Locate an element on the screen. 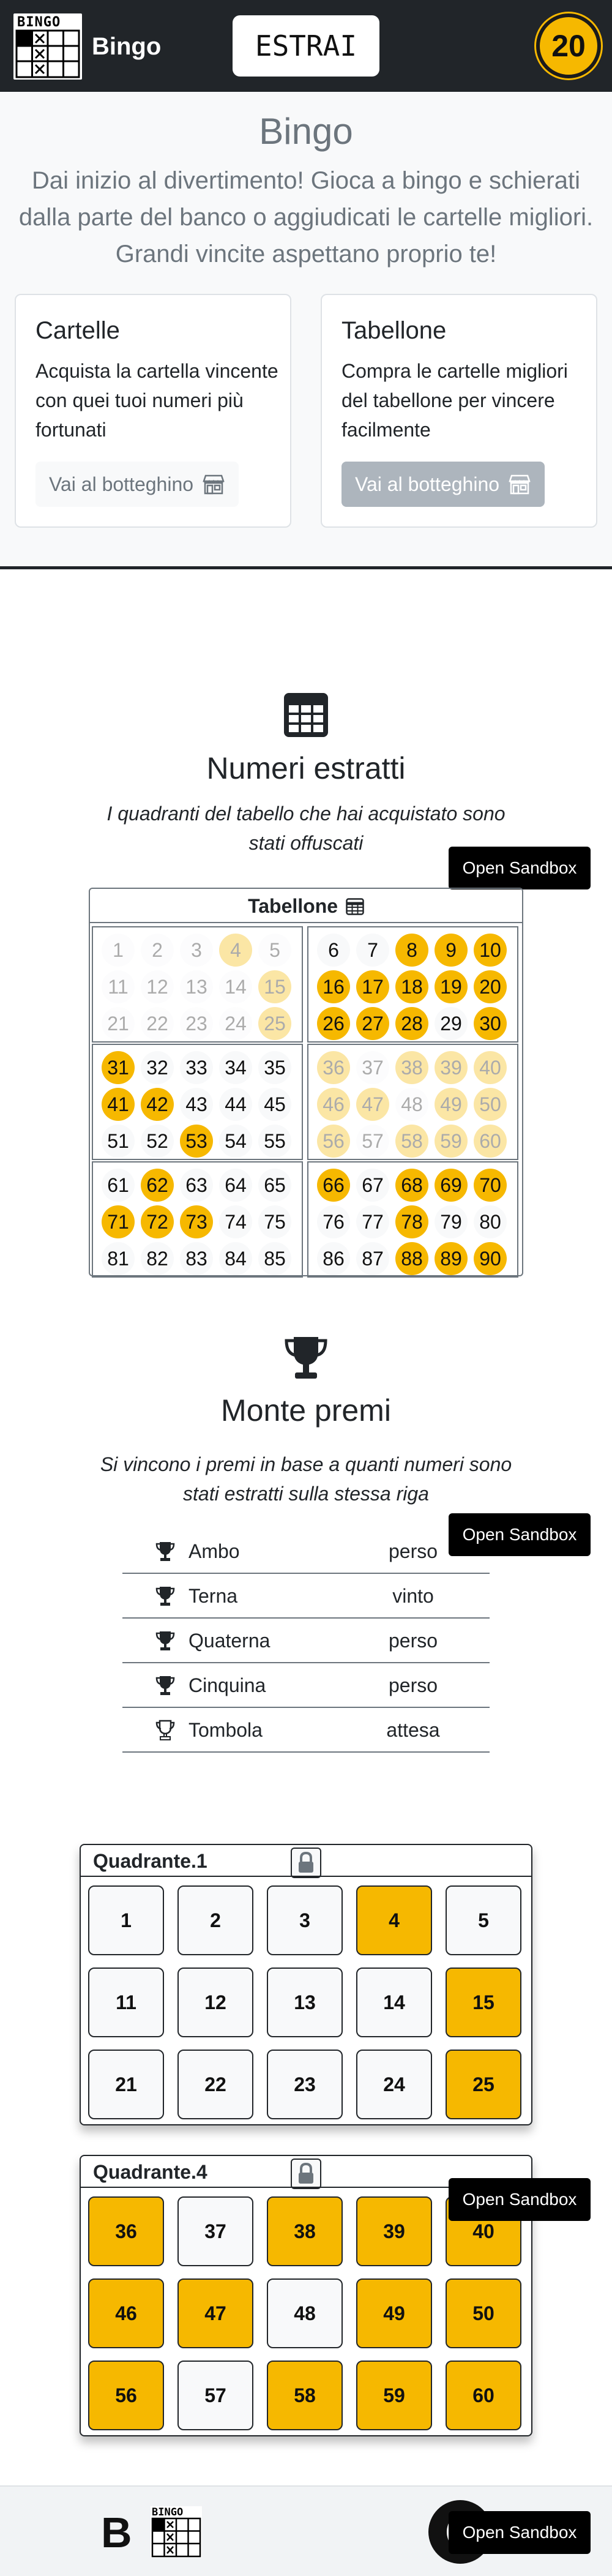 This screenshot has width=612, height=2576. quadrant-cell: 25 is located at coordinates (483, 2084).